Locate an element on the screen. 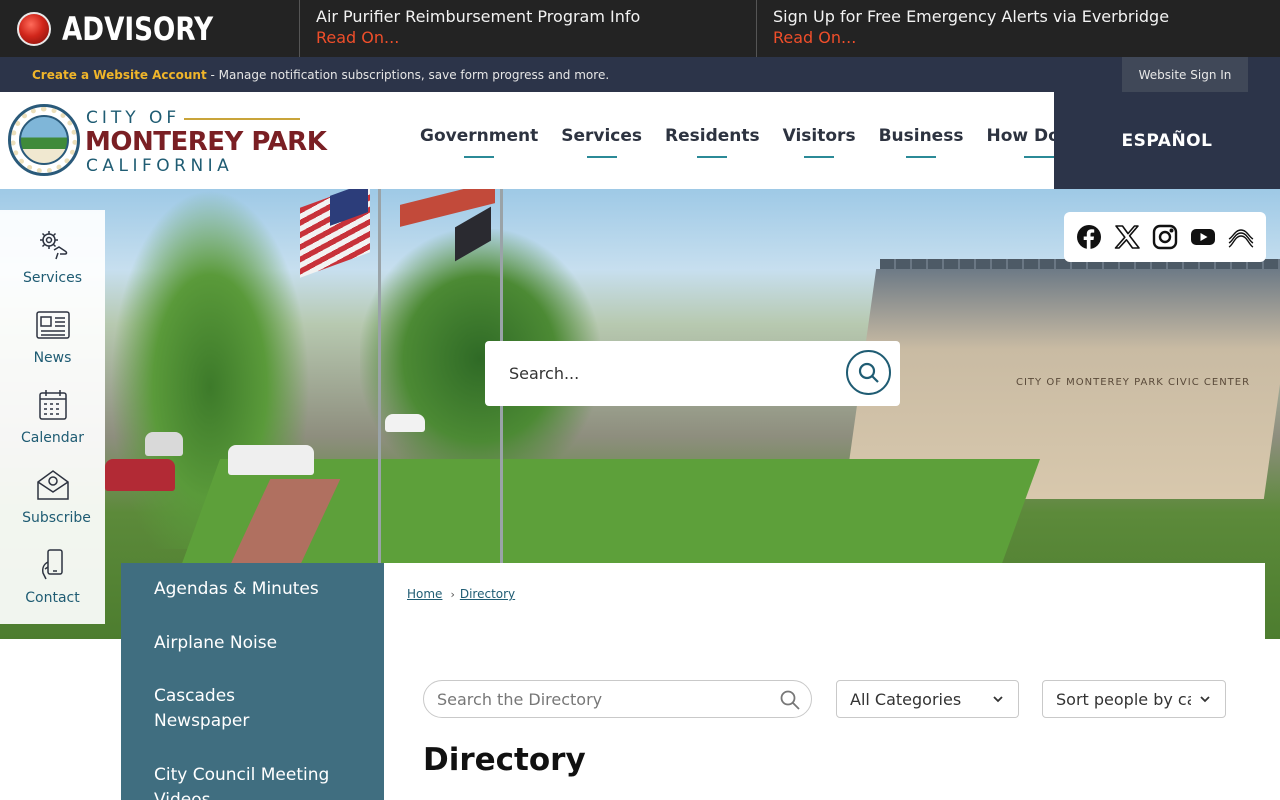 The width and height of the screenshot is (1280, 800). quick-link-label: Contact is located at coordinates (52, 598).